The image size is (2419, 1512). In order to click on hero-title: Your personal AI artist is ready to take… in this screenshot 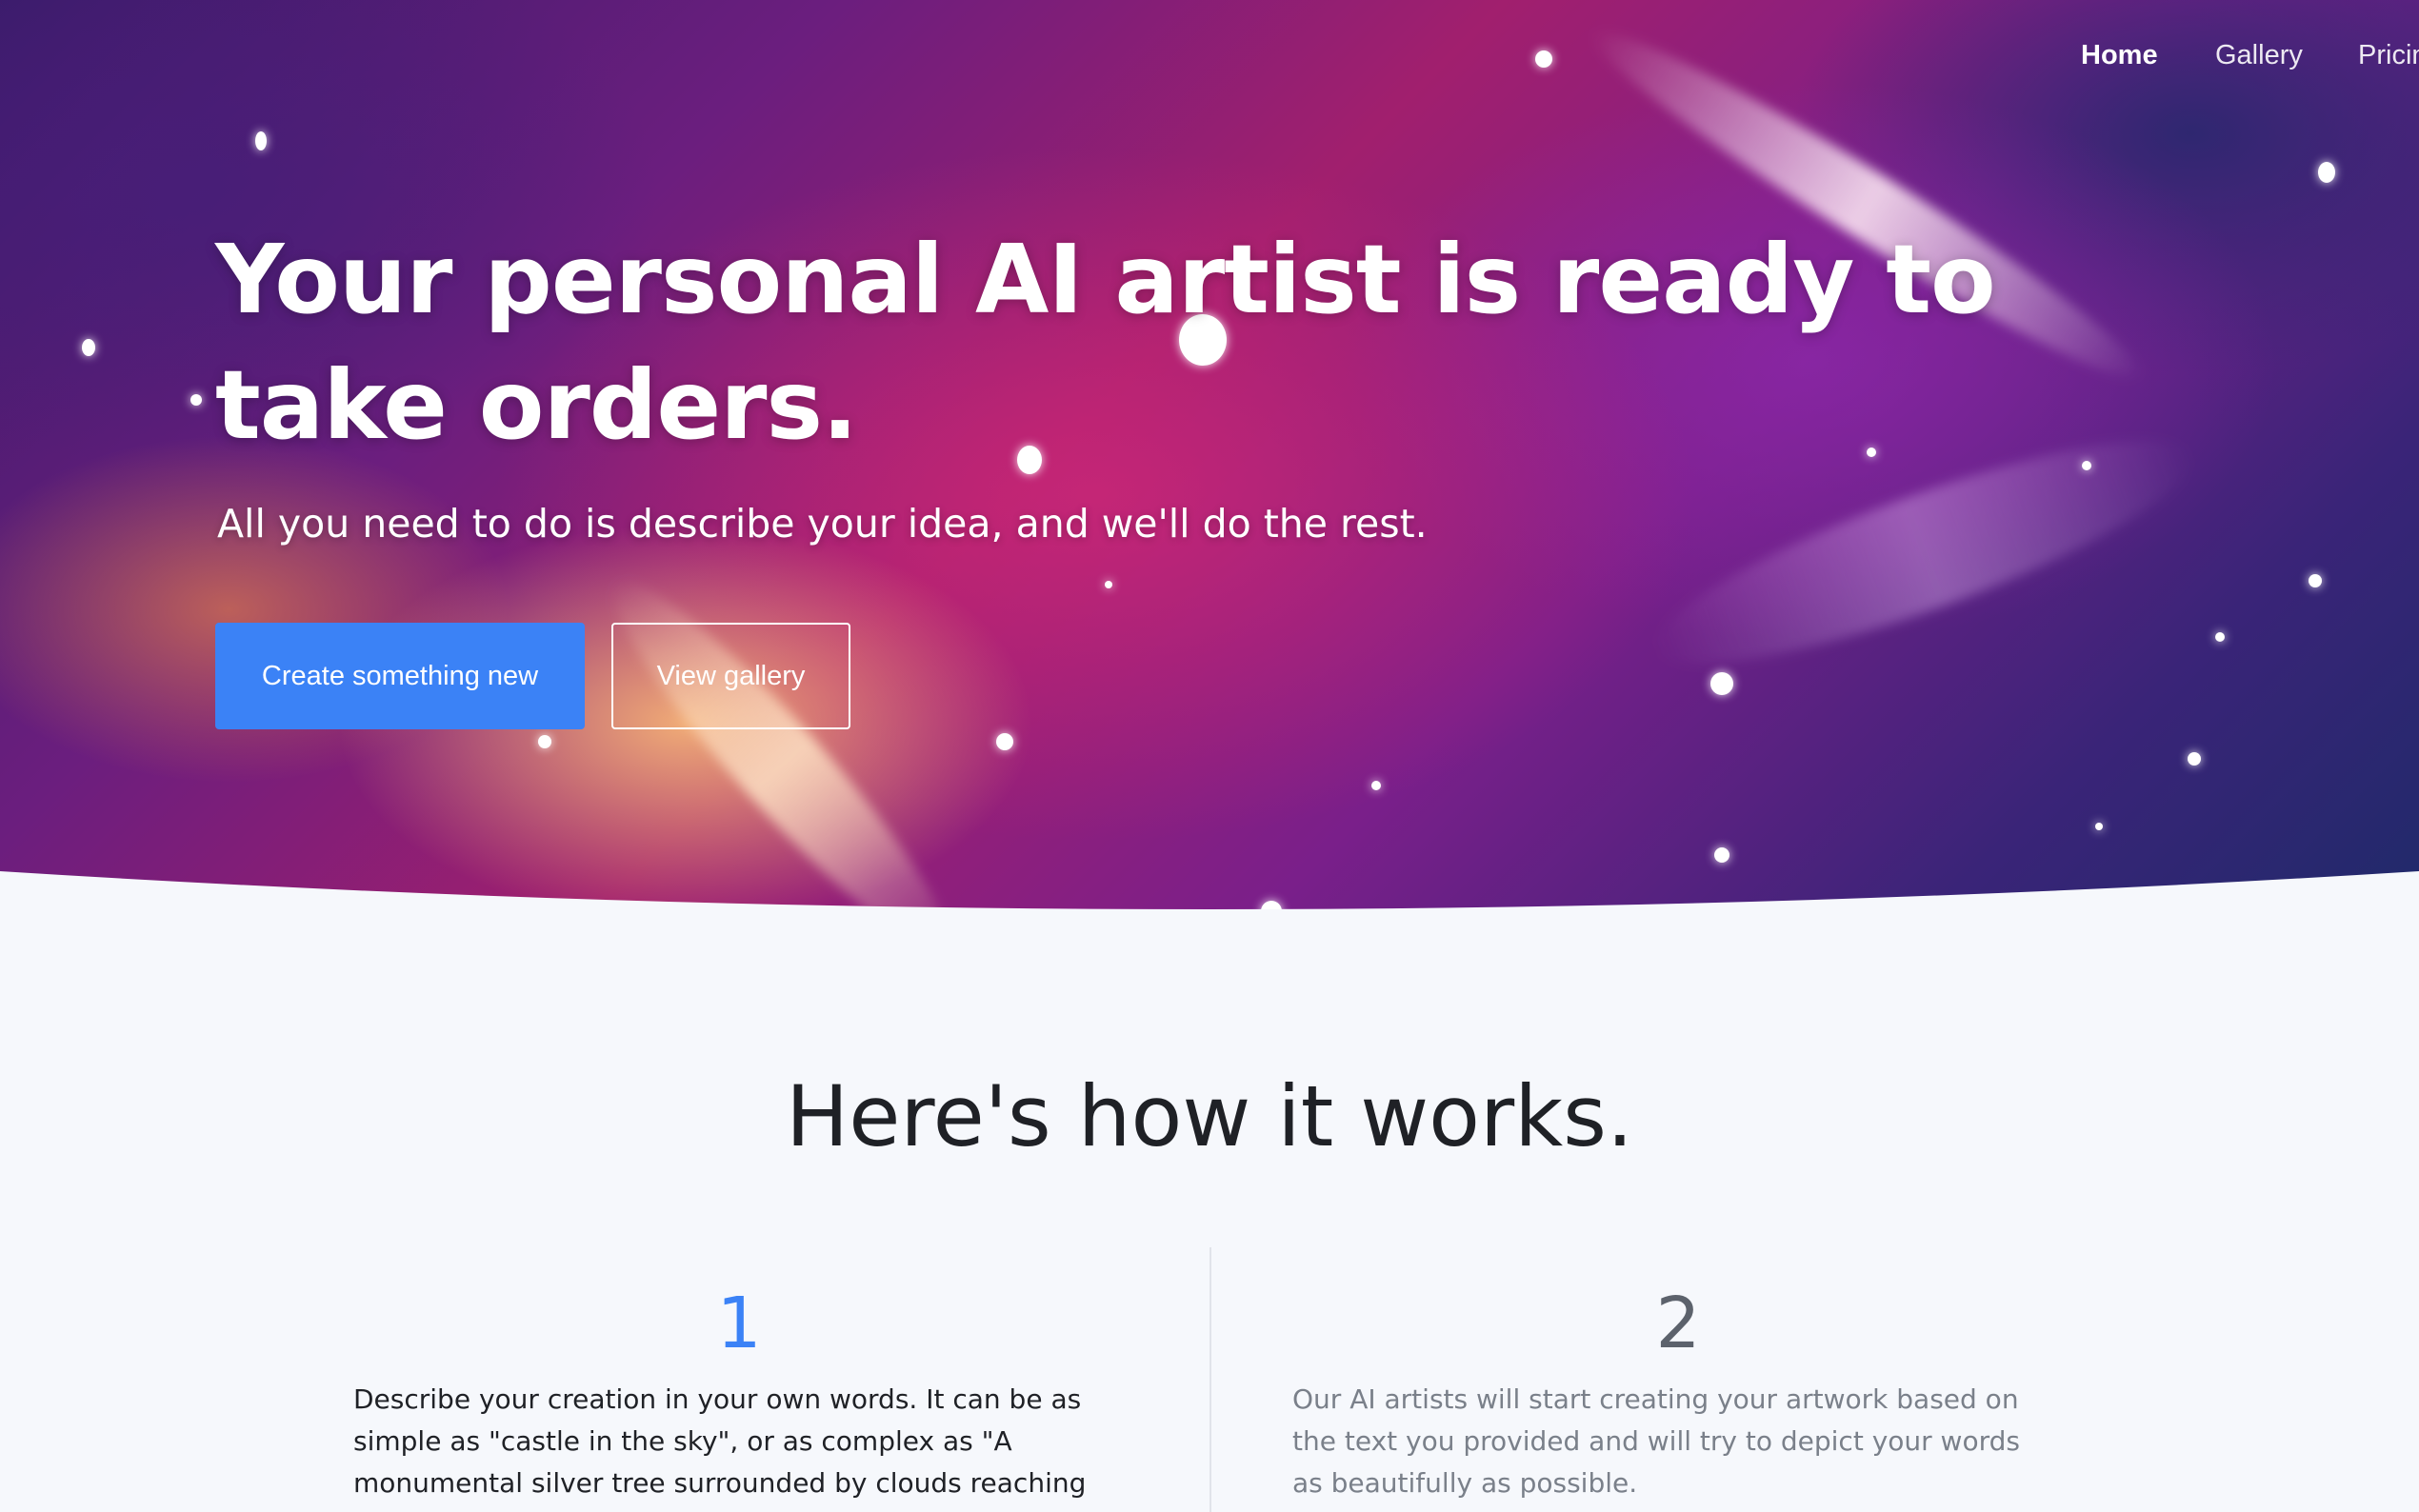, I will do `click(1105, 342)`.